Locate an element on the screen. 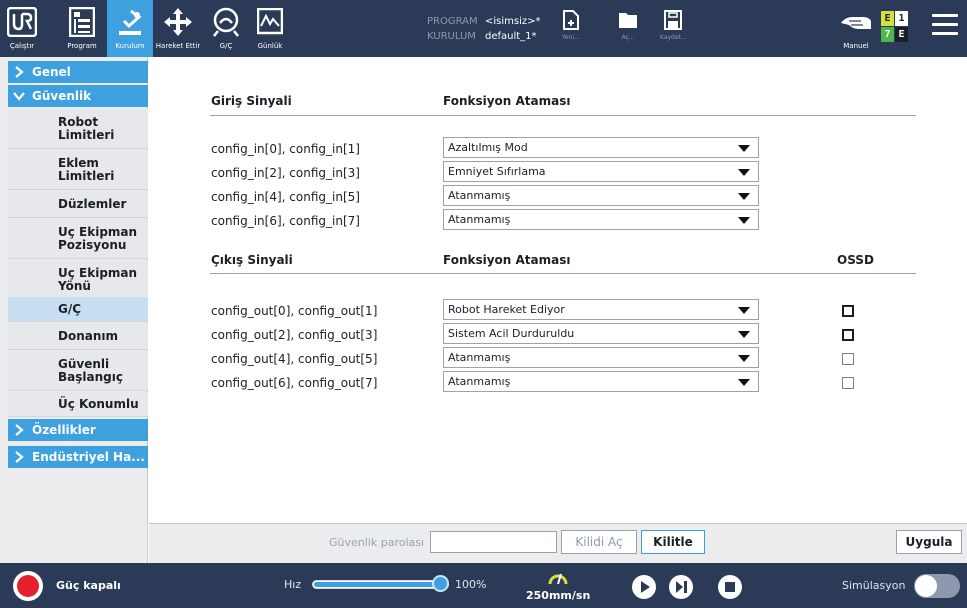 This screenshot has width=967, height=608. sidebar-safety-label: Güvenlik is located at coordinates (62, 96).